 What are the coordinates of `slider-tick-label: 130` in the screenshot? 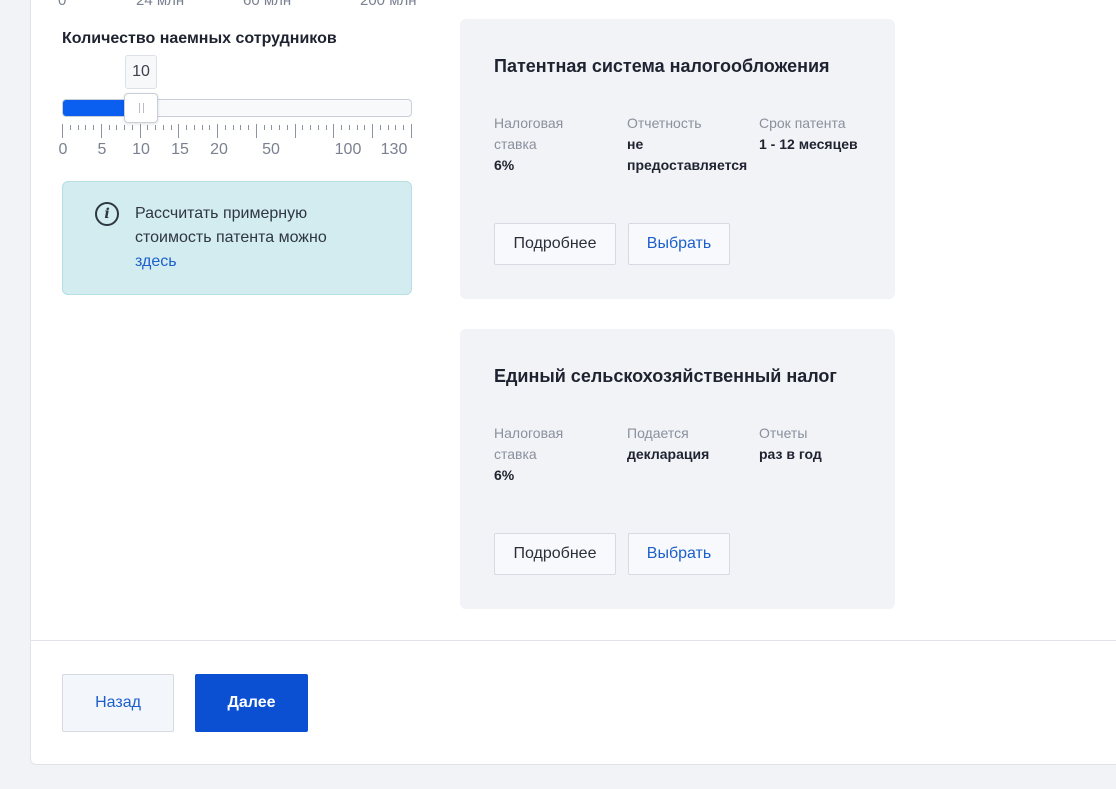 It's located at (394, 149).